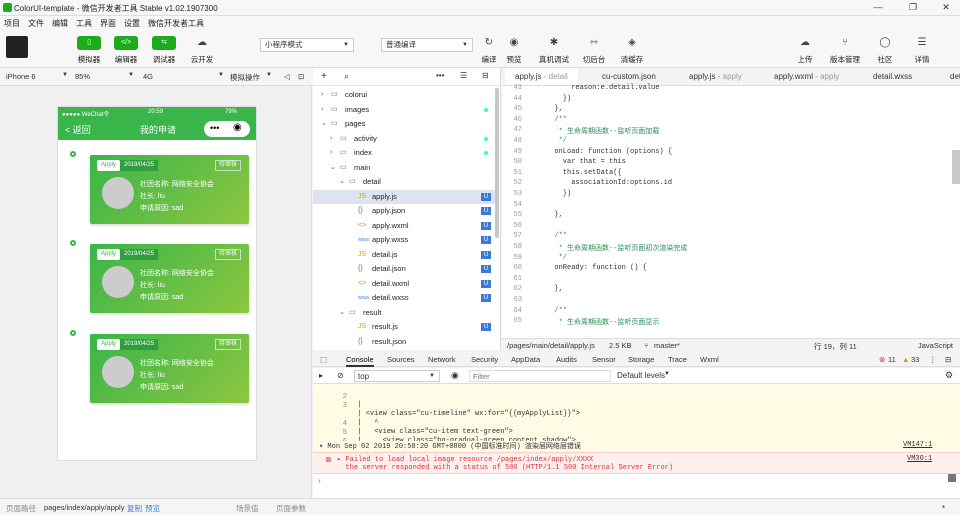 This screenshot has width=960, height=515. I want to click on language-mode: JavaScript, so click(935, 345).